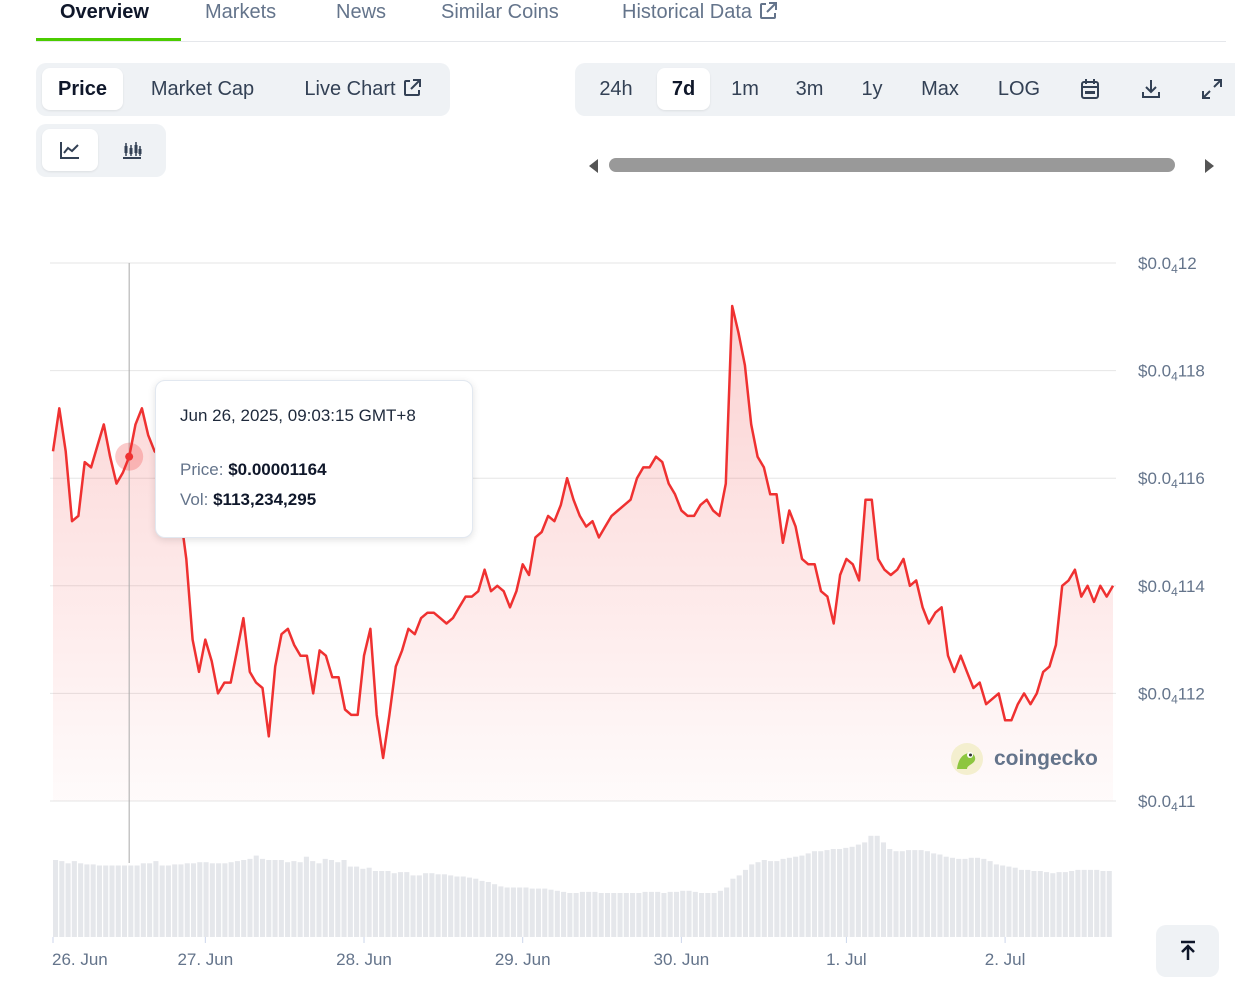 Image resolution: width=1247 pixels, height=997 pixels. What do you see at coordinates (1046, 758) in the screenshot?
I see `watermark-text: coingecko` at bounding box center [1046, 758].